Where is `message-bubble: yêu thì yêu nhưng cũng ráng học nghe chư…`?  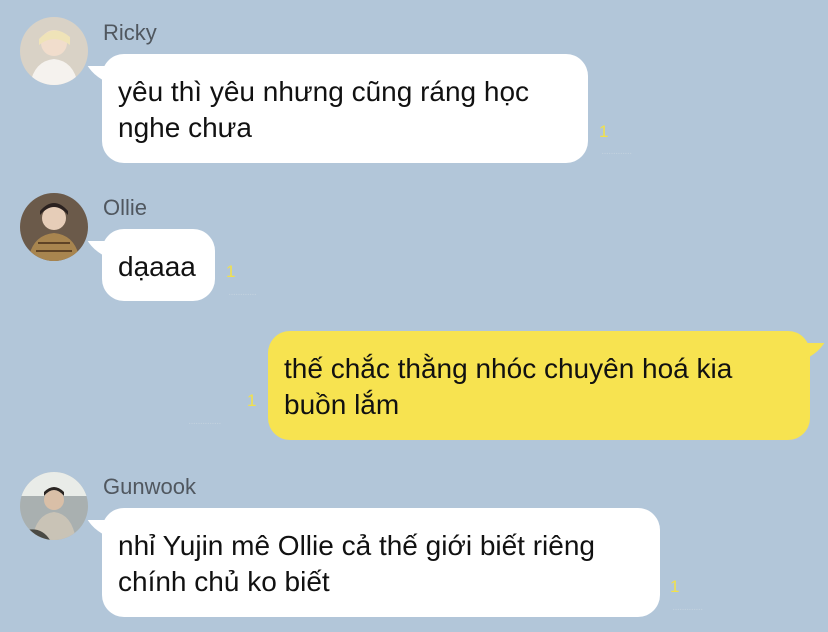 message-bubble: yêu thì yêu nhưng cũng ráng học nghe chư… is located at coordinates (345, 108).